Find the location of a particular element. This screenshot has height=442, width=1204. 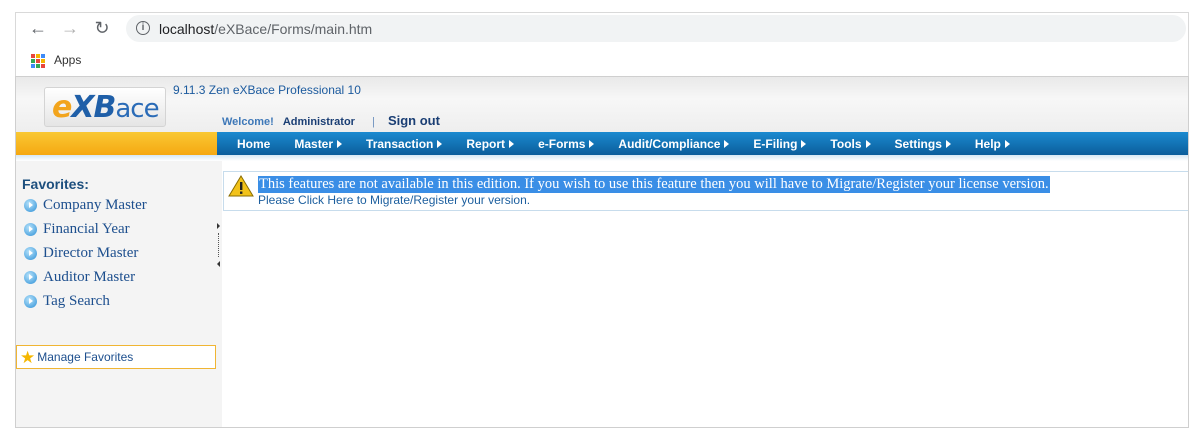

welcome-row: Welcome! Administrator | Sign out is located at coordinates (331, 120).